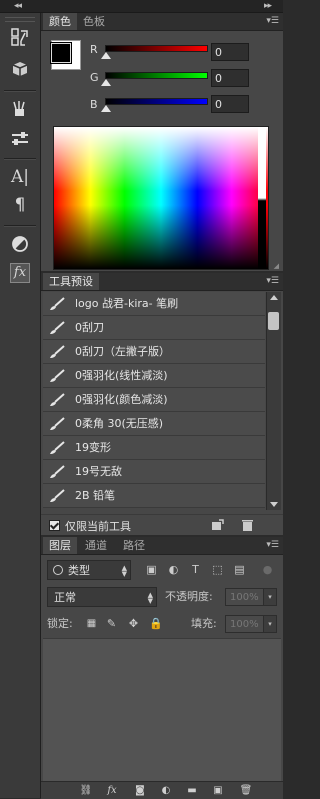 This screenshot has height=799, width=320. I want to click on blue-value-field: 0, so click(230, 104).